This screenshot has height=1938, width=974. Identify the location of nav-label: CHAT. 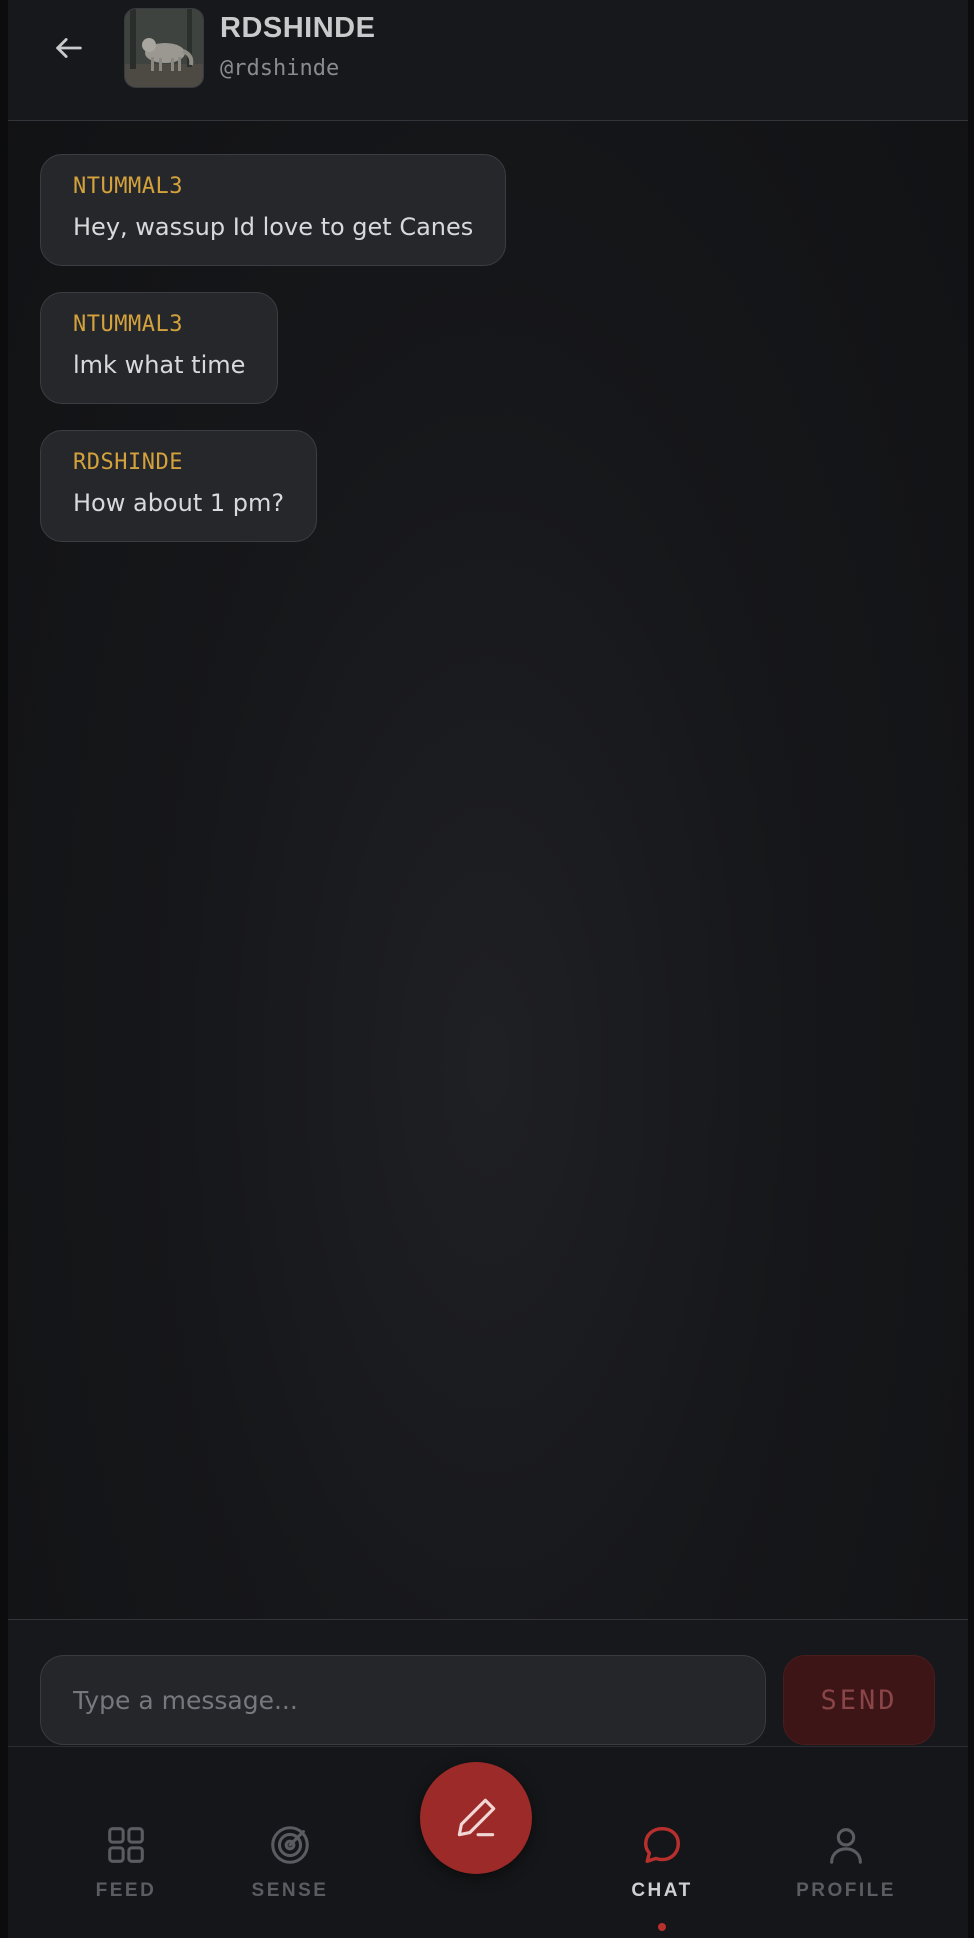
(662, 1890).